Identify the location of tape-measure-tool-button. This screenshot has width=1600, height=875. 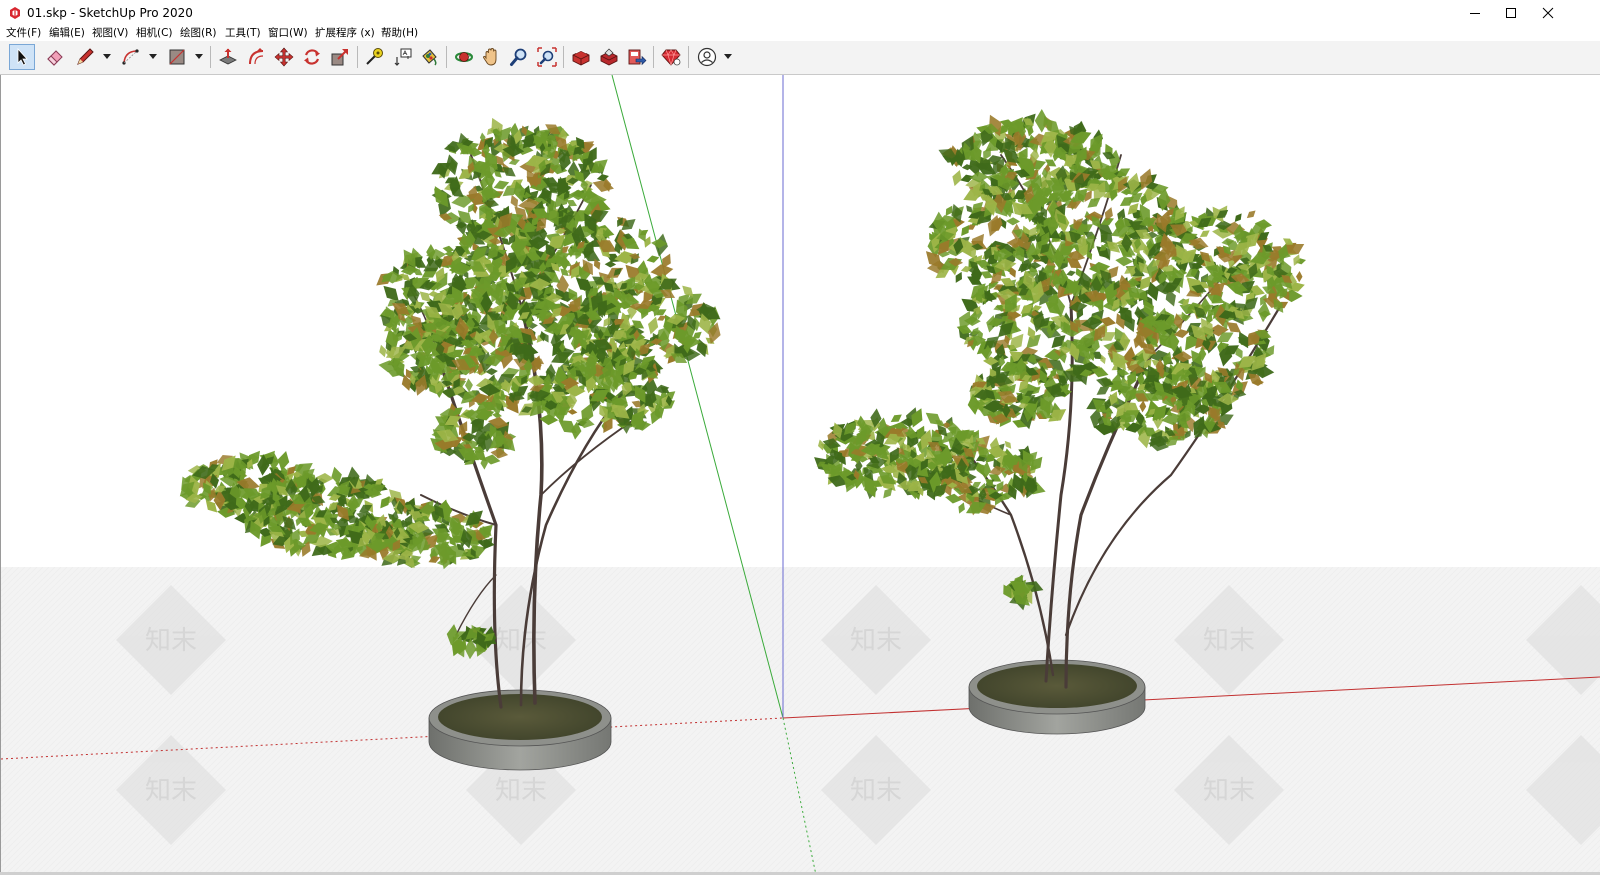
(374, 57).